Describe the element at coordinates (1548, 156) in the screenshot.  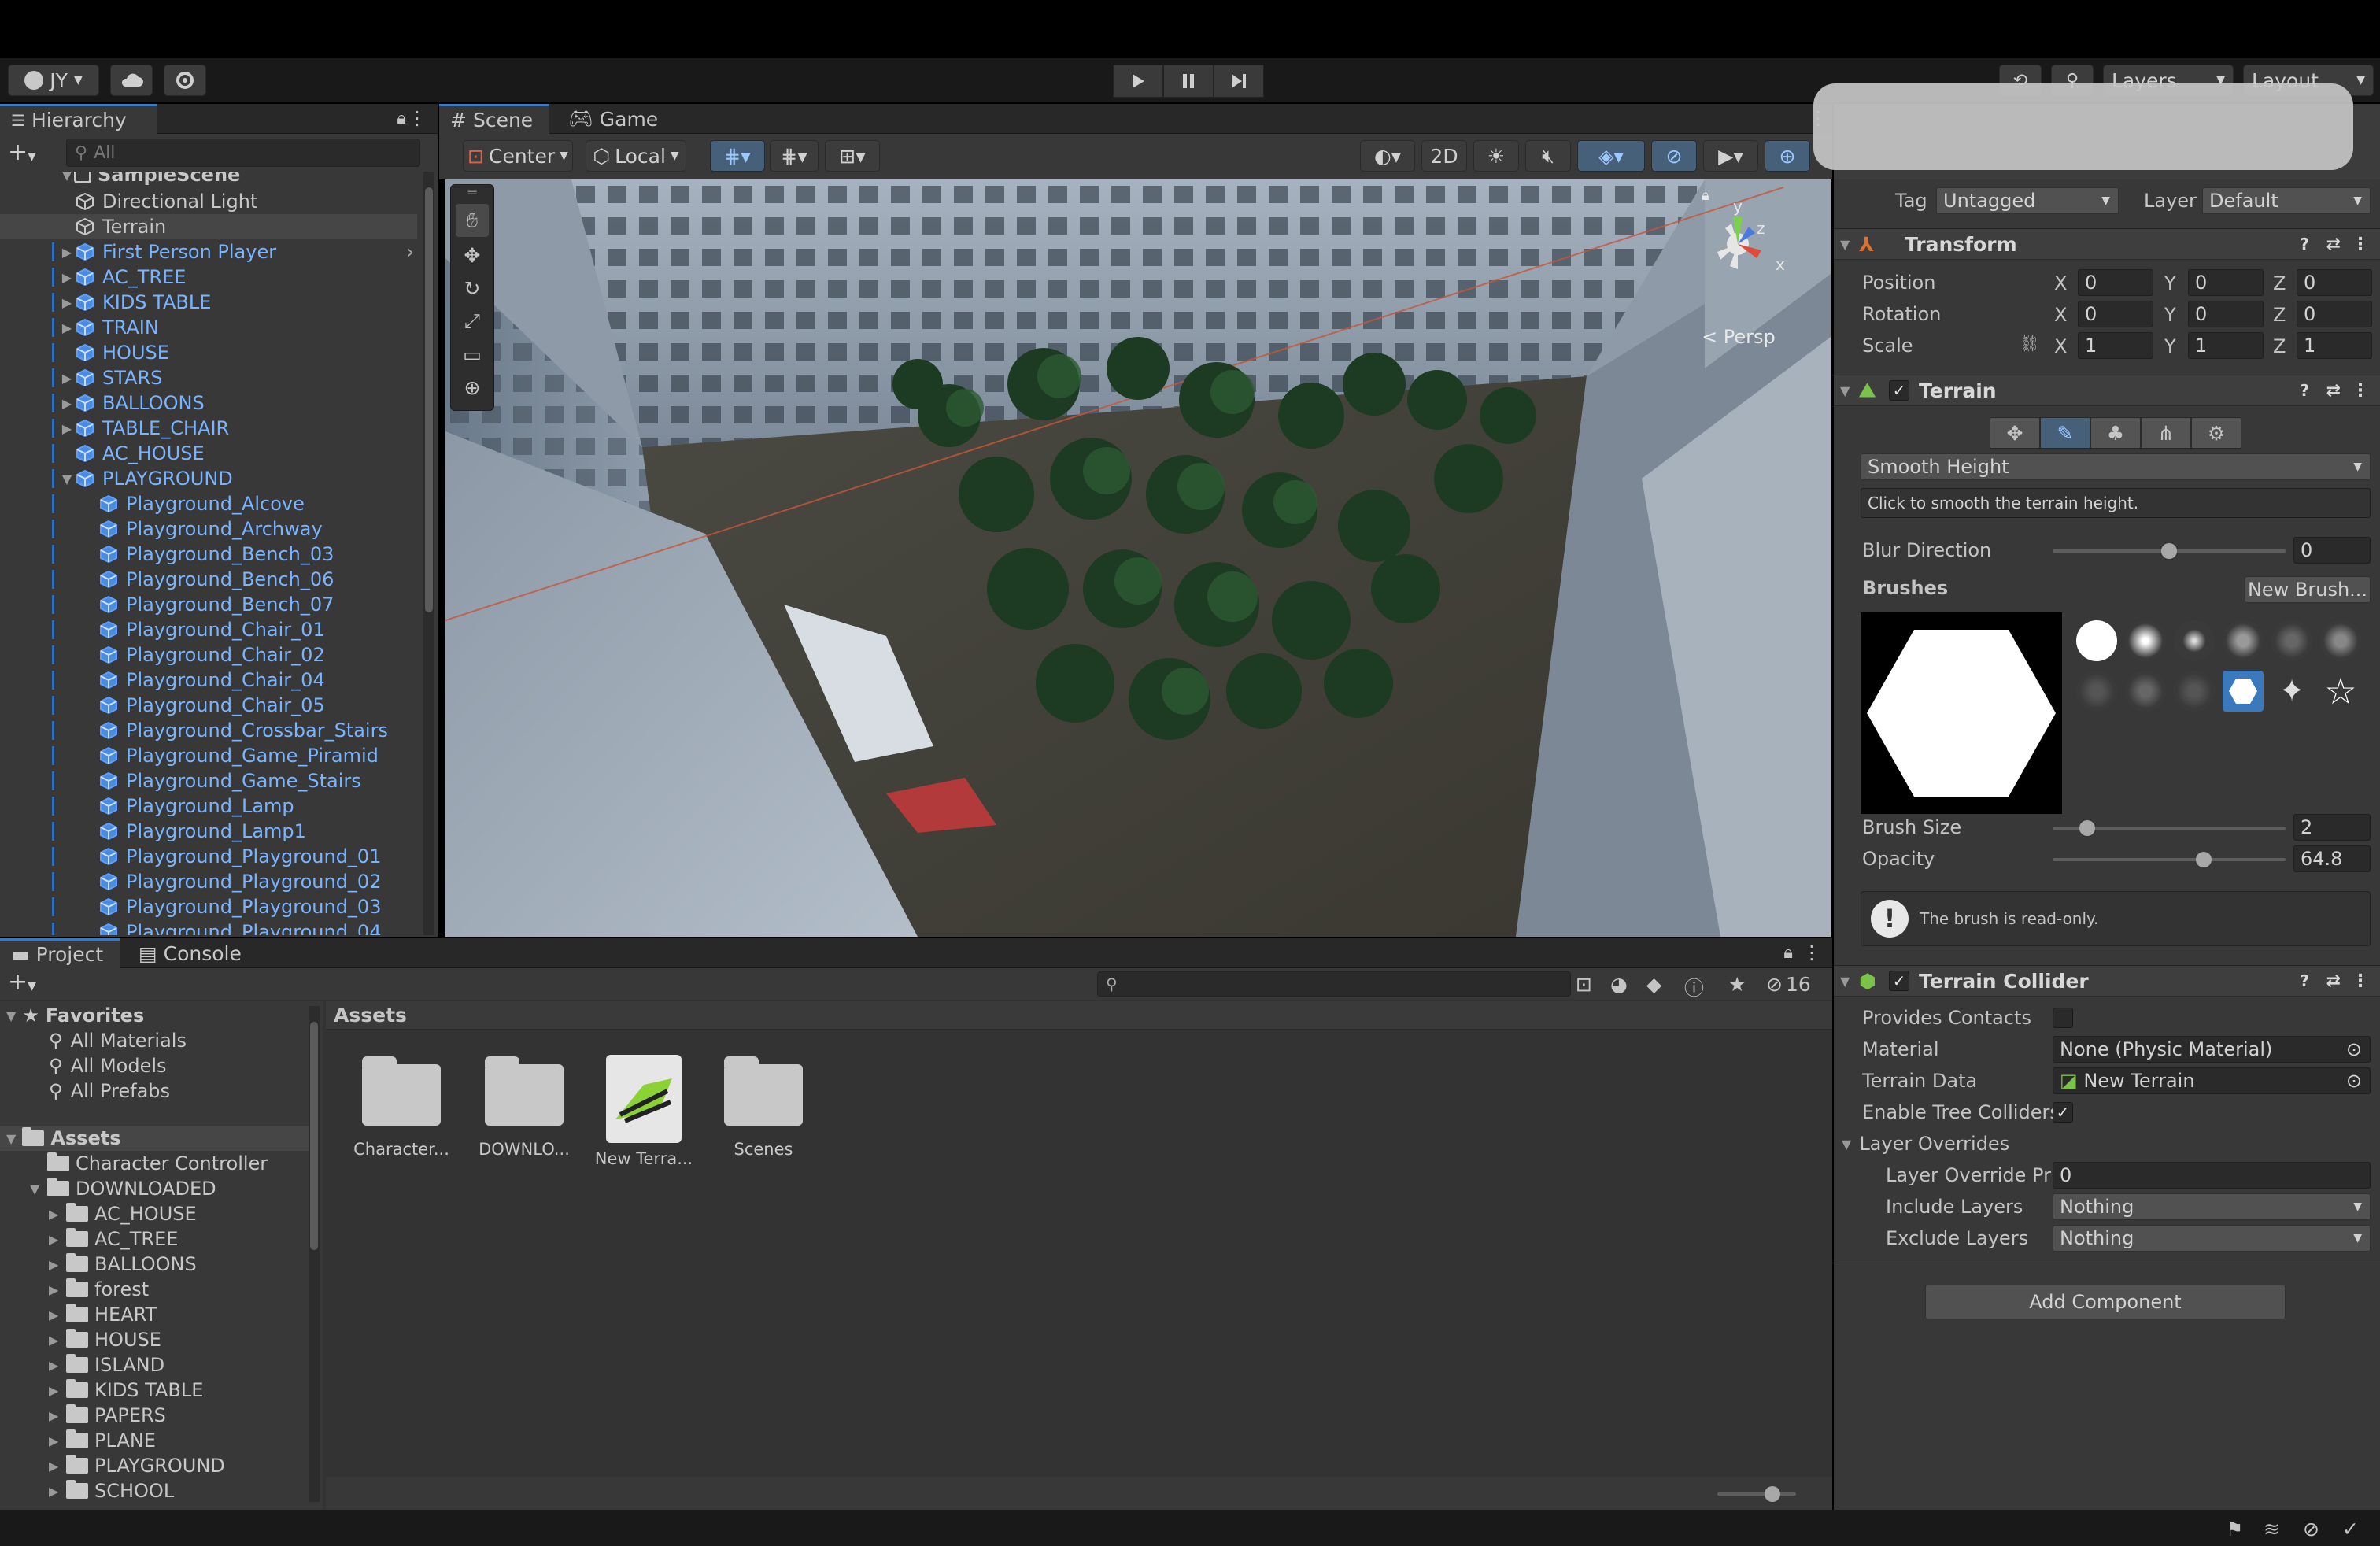
I see `audio-toggle: 🔇︎` at that location.